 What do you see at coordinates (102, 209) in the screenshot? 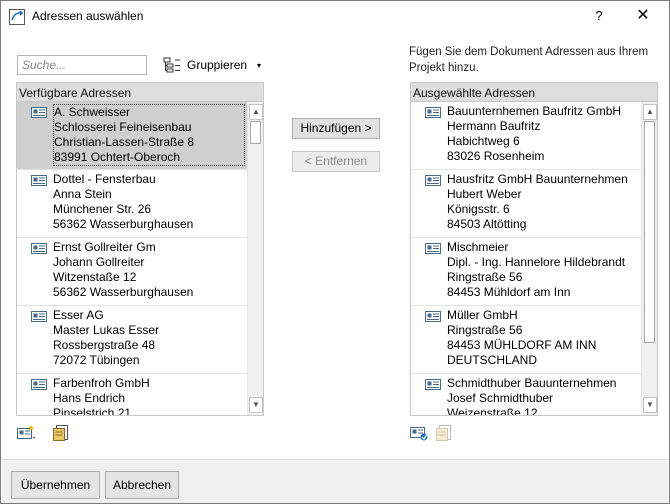
I see `address-line: Münchener Str. 26` at bounding box center [102, 209].